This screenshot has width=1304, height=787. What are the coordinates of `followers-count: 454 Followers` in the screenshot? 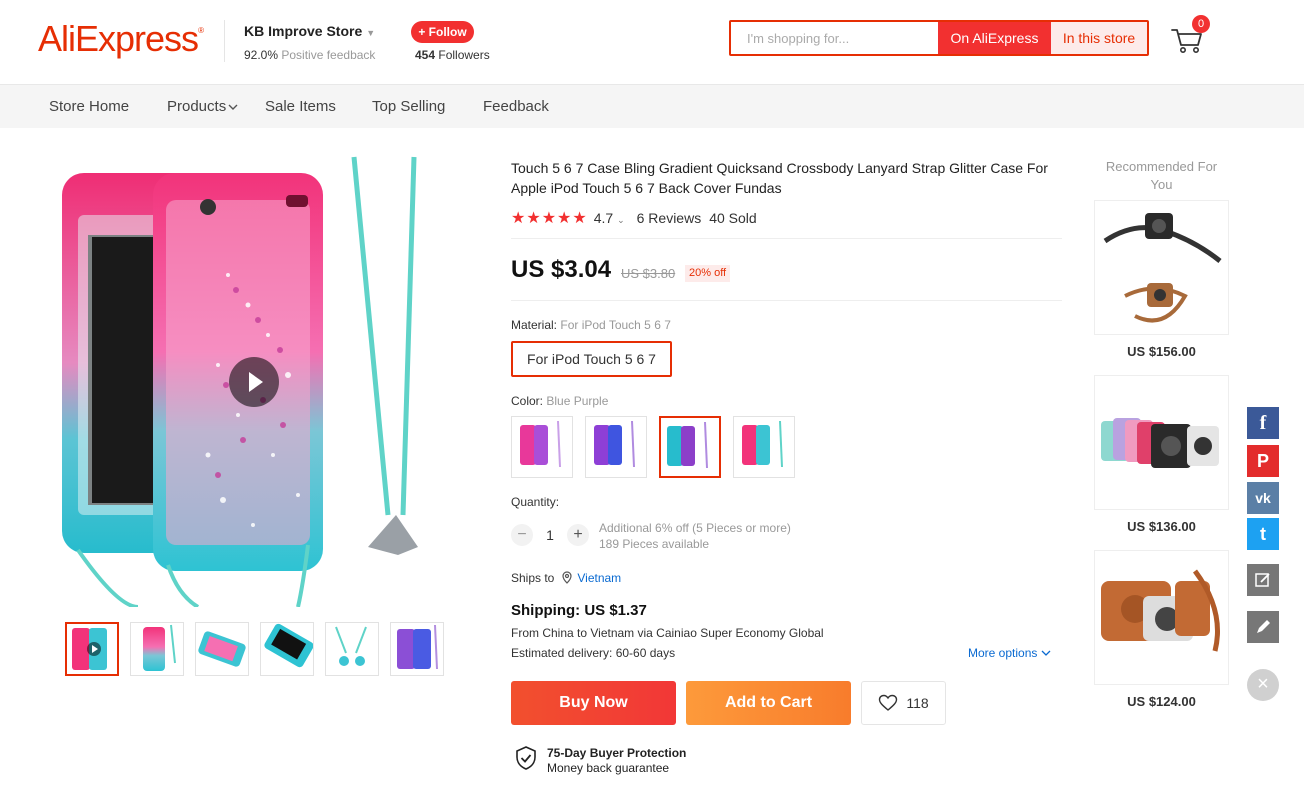 It's located at (452, 55).